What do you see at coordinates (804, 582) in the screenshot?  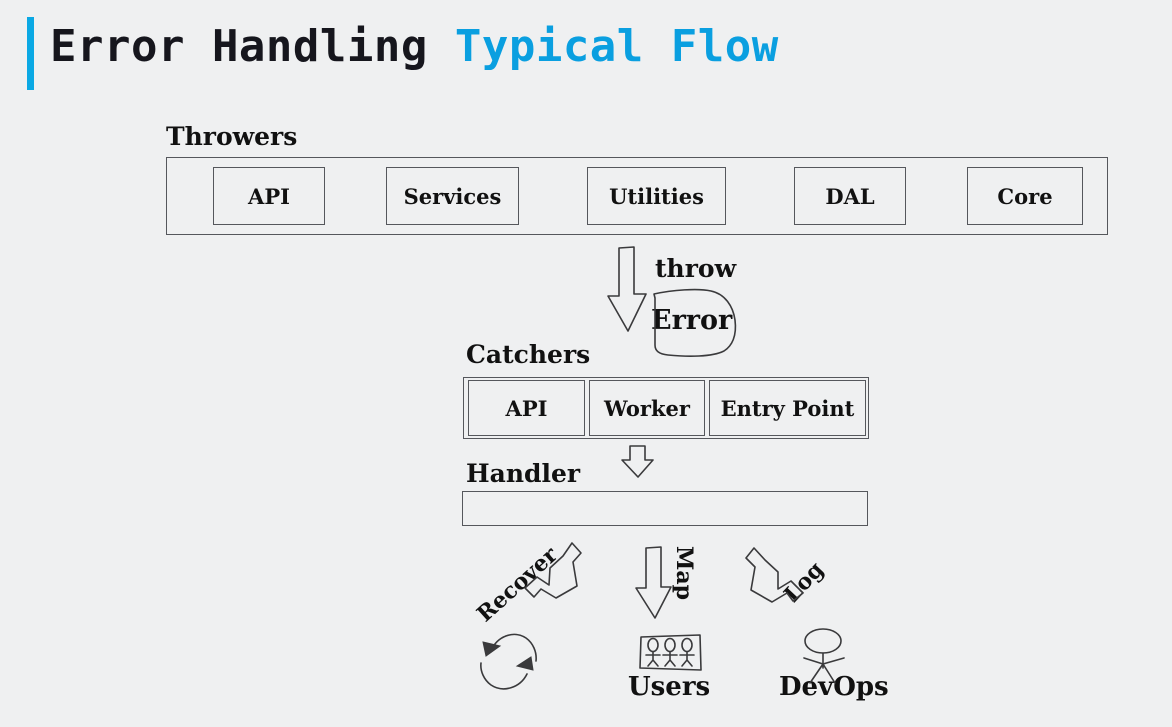 I see `log-arrow-label: Log` at bounding box center [804, 582].